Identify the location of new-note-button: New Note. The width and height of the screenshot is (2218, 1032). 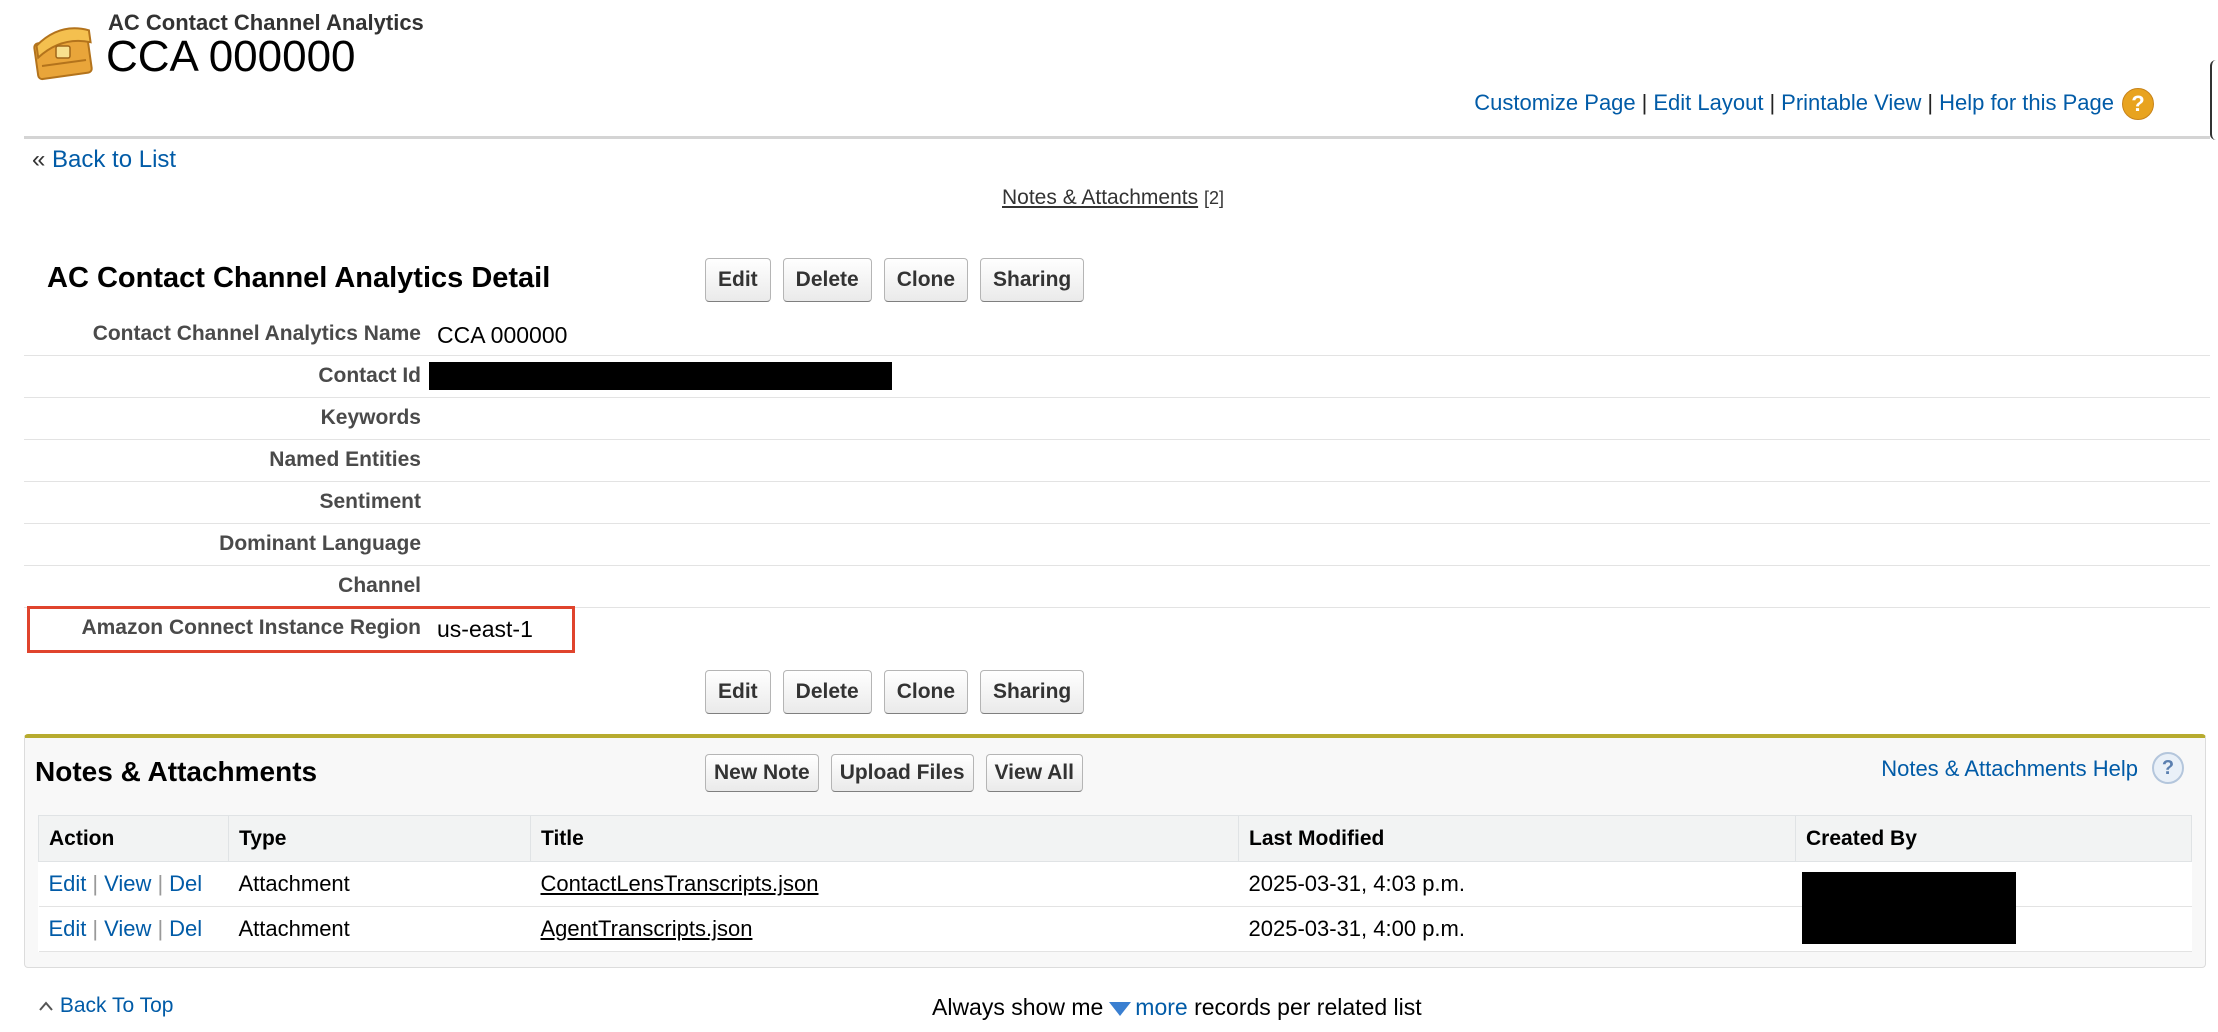
(762, 773).